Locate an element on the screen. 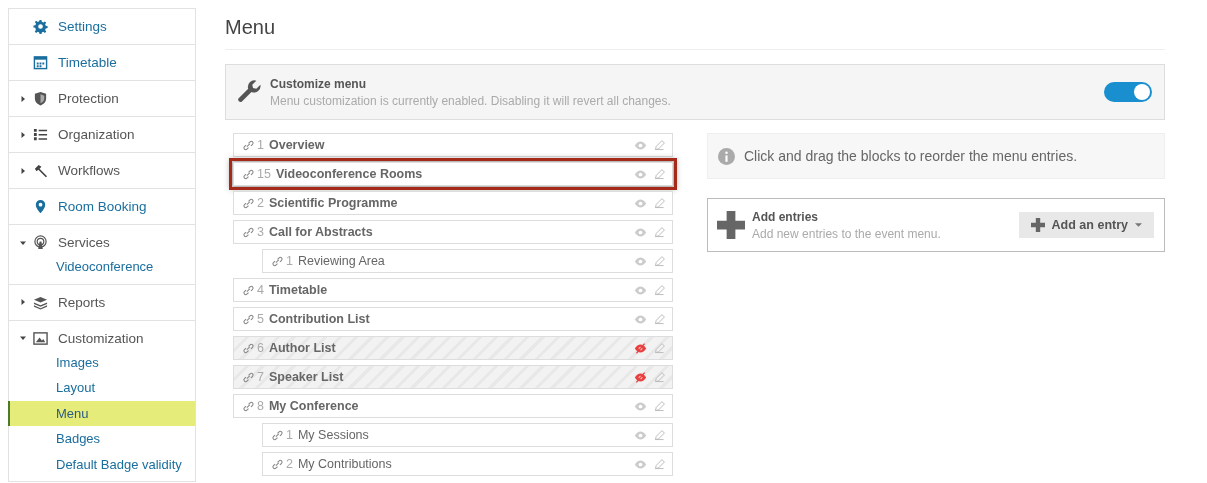  sidebar-item: Protection is located at coordinates (102, 98).